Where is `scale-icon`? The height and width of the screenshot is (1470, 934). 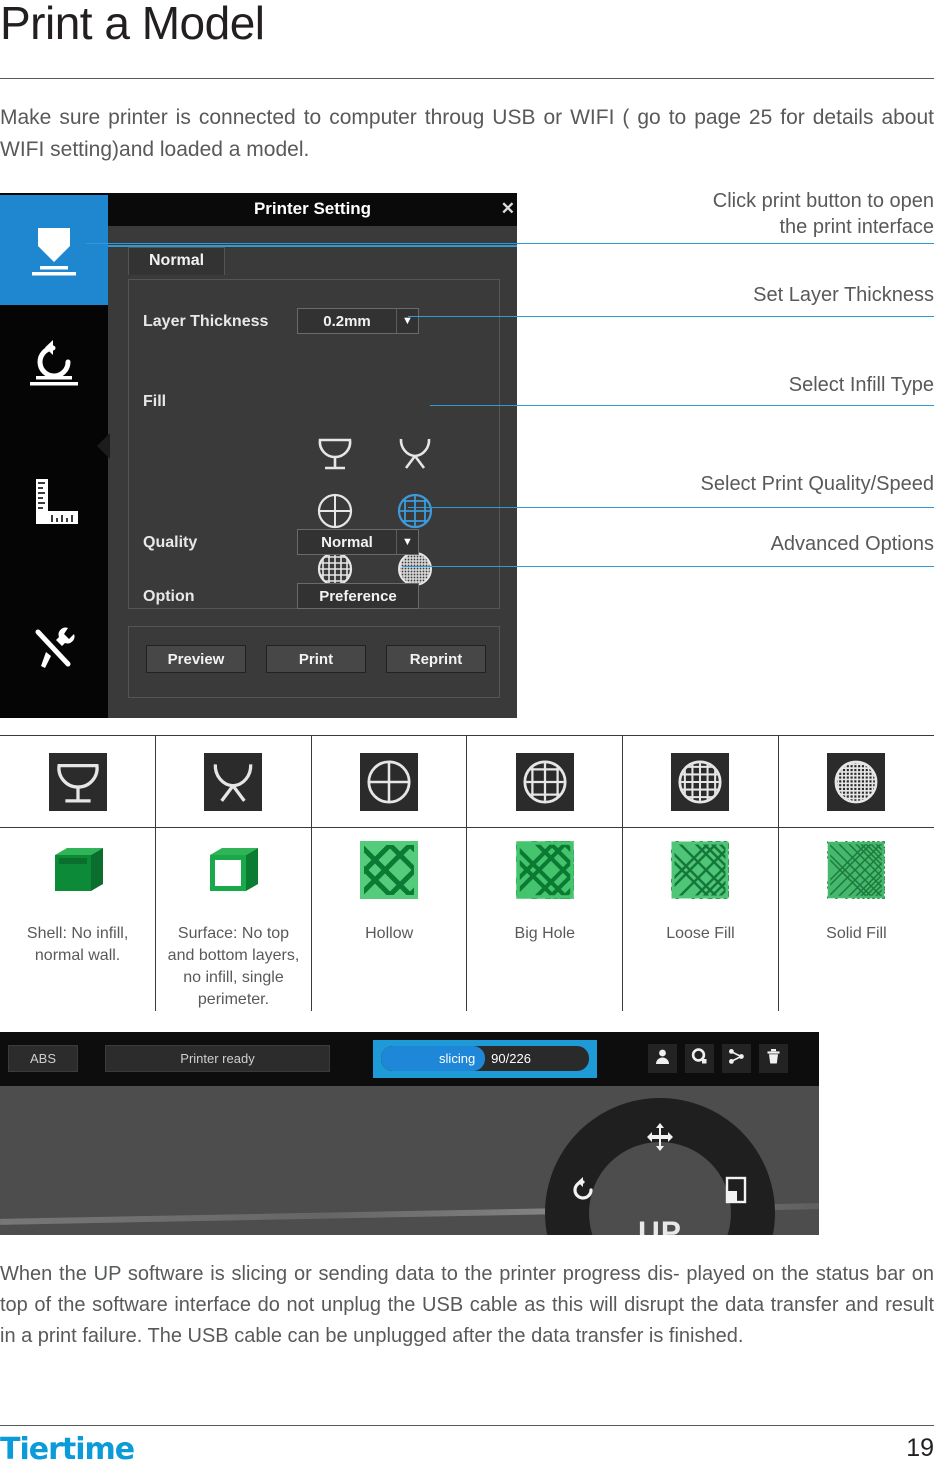
scale-icon is located at coordinates (736, 1192).